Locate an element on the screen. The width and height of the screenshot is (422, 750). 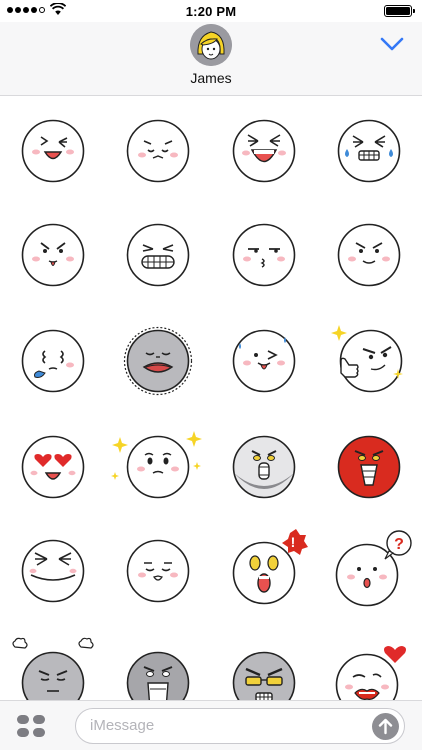
sticker-laugh-wink is located at coordinates (53, 151).